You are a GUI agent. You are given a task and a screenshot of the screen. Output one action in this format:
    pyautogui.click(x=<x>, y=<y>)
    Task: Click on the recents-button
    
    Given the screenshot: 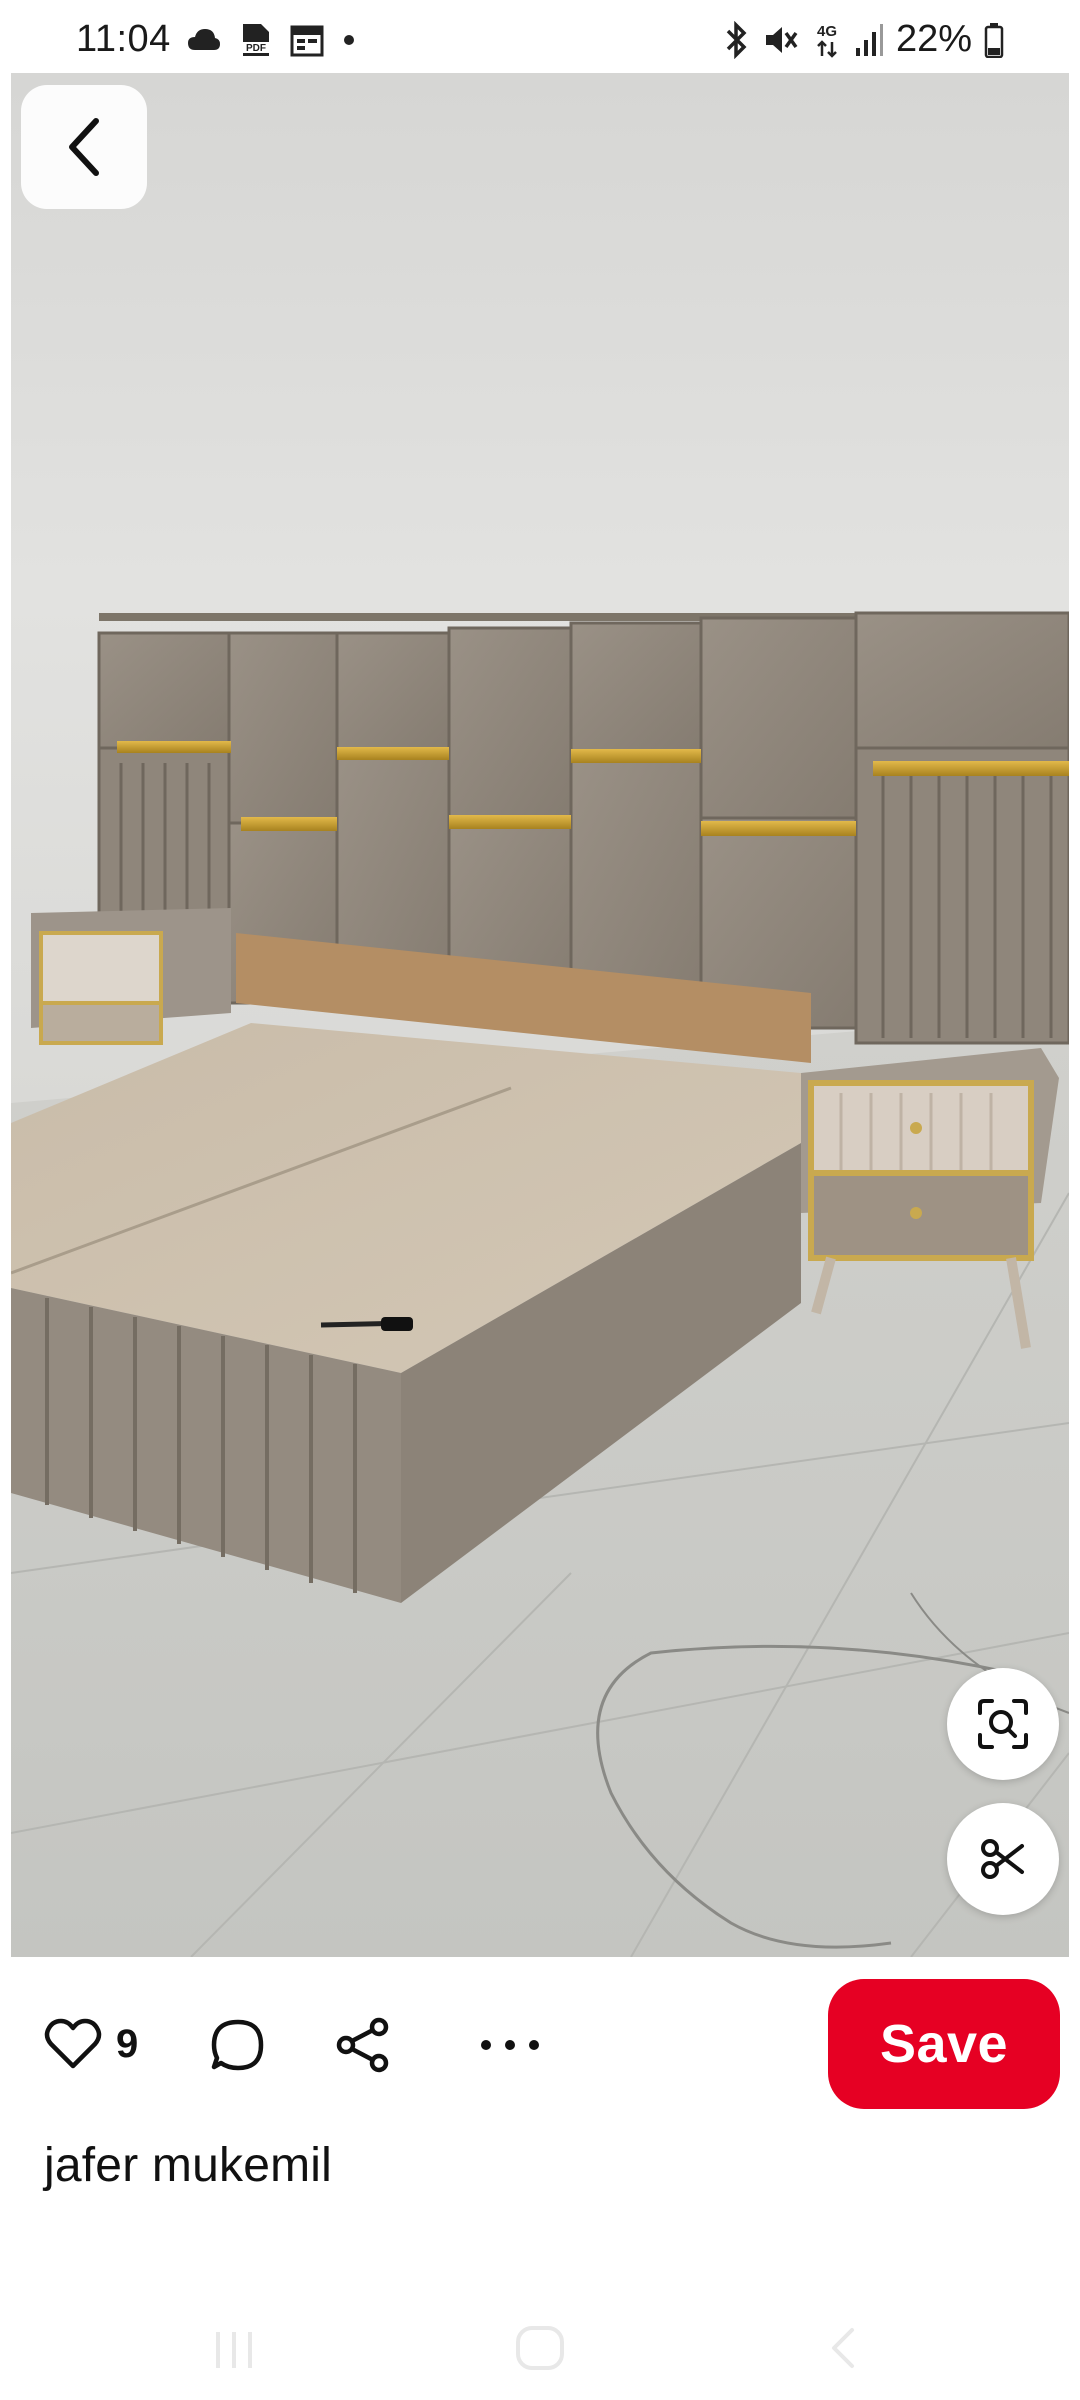 What is the action you would take?
    pyautogui.click(x=234, y=2352)
    